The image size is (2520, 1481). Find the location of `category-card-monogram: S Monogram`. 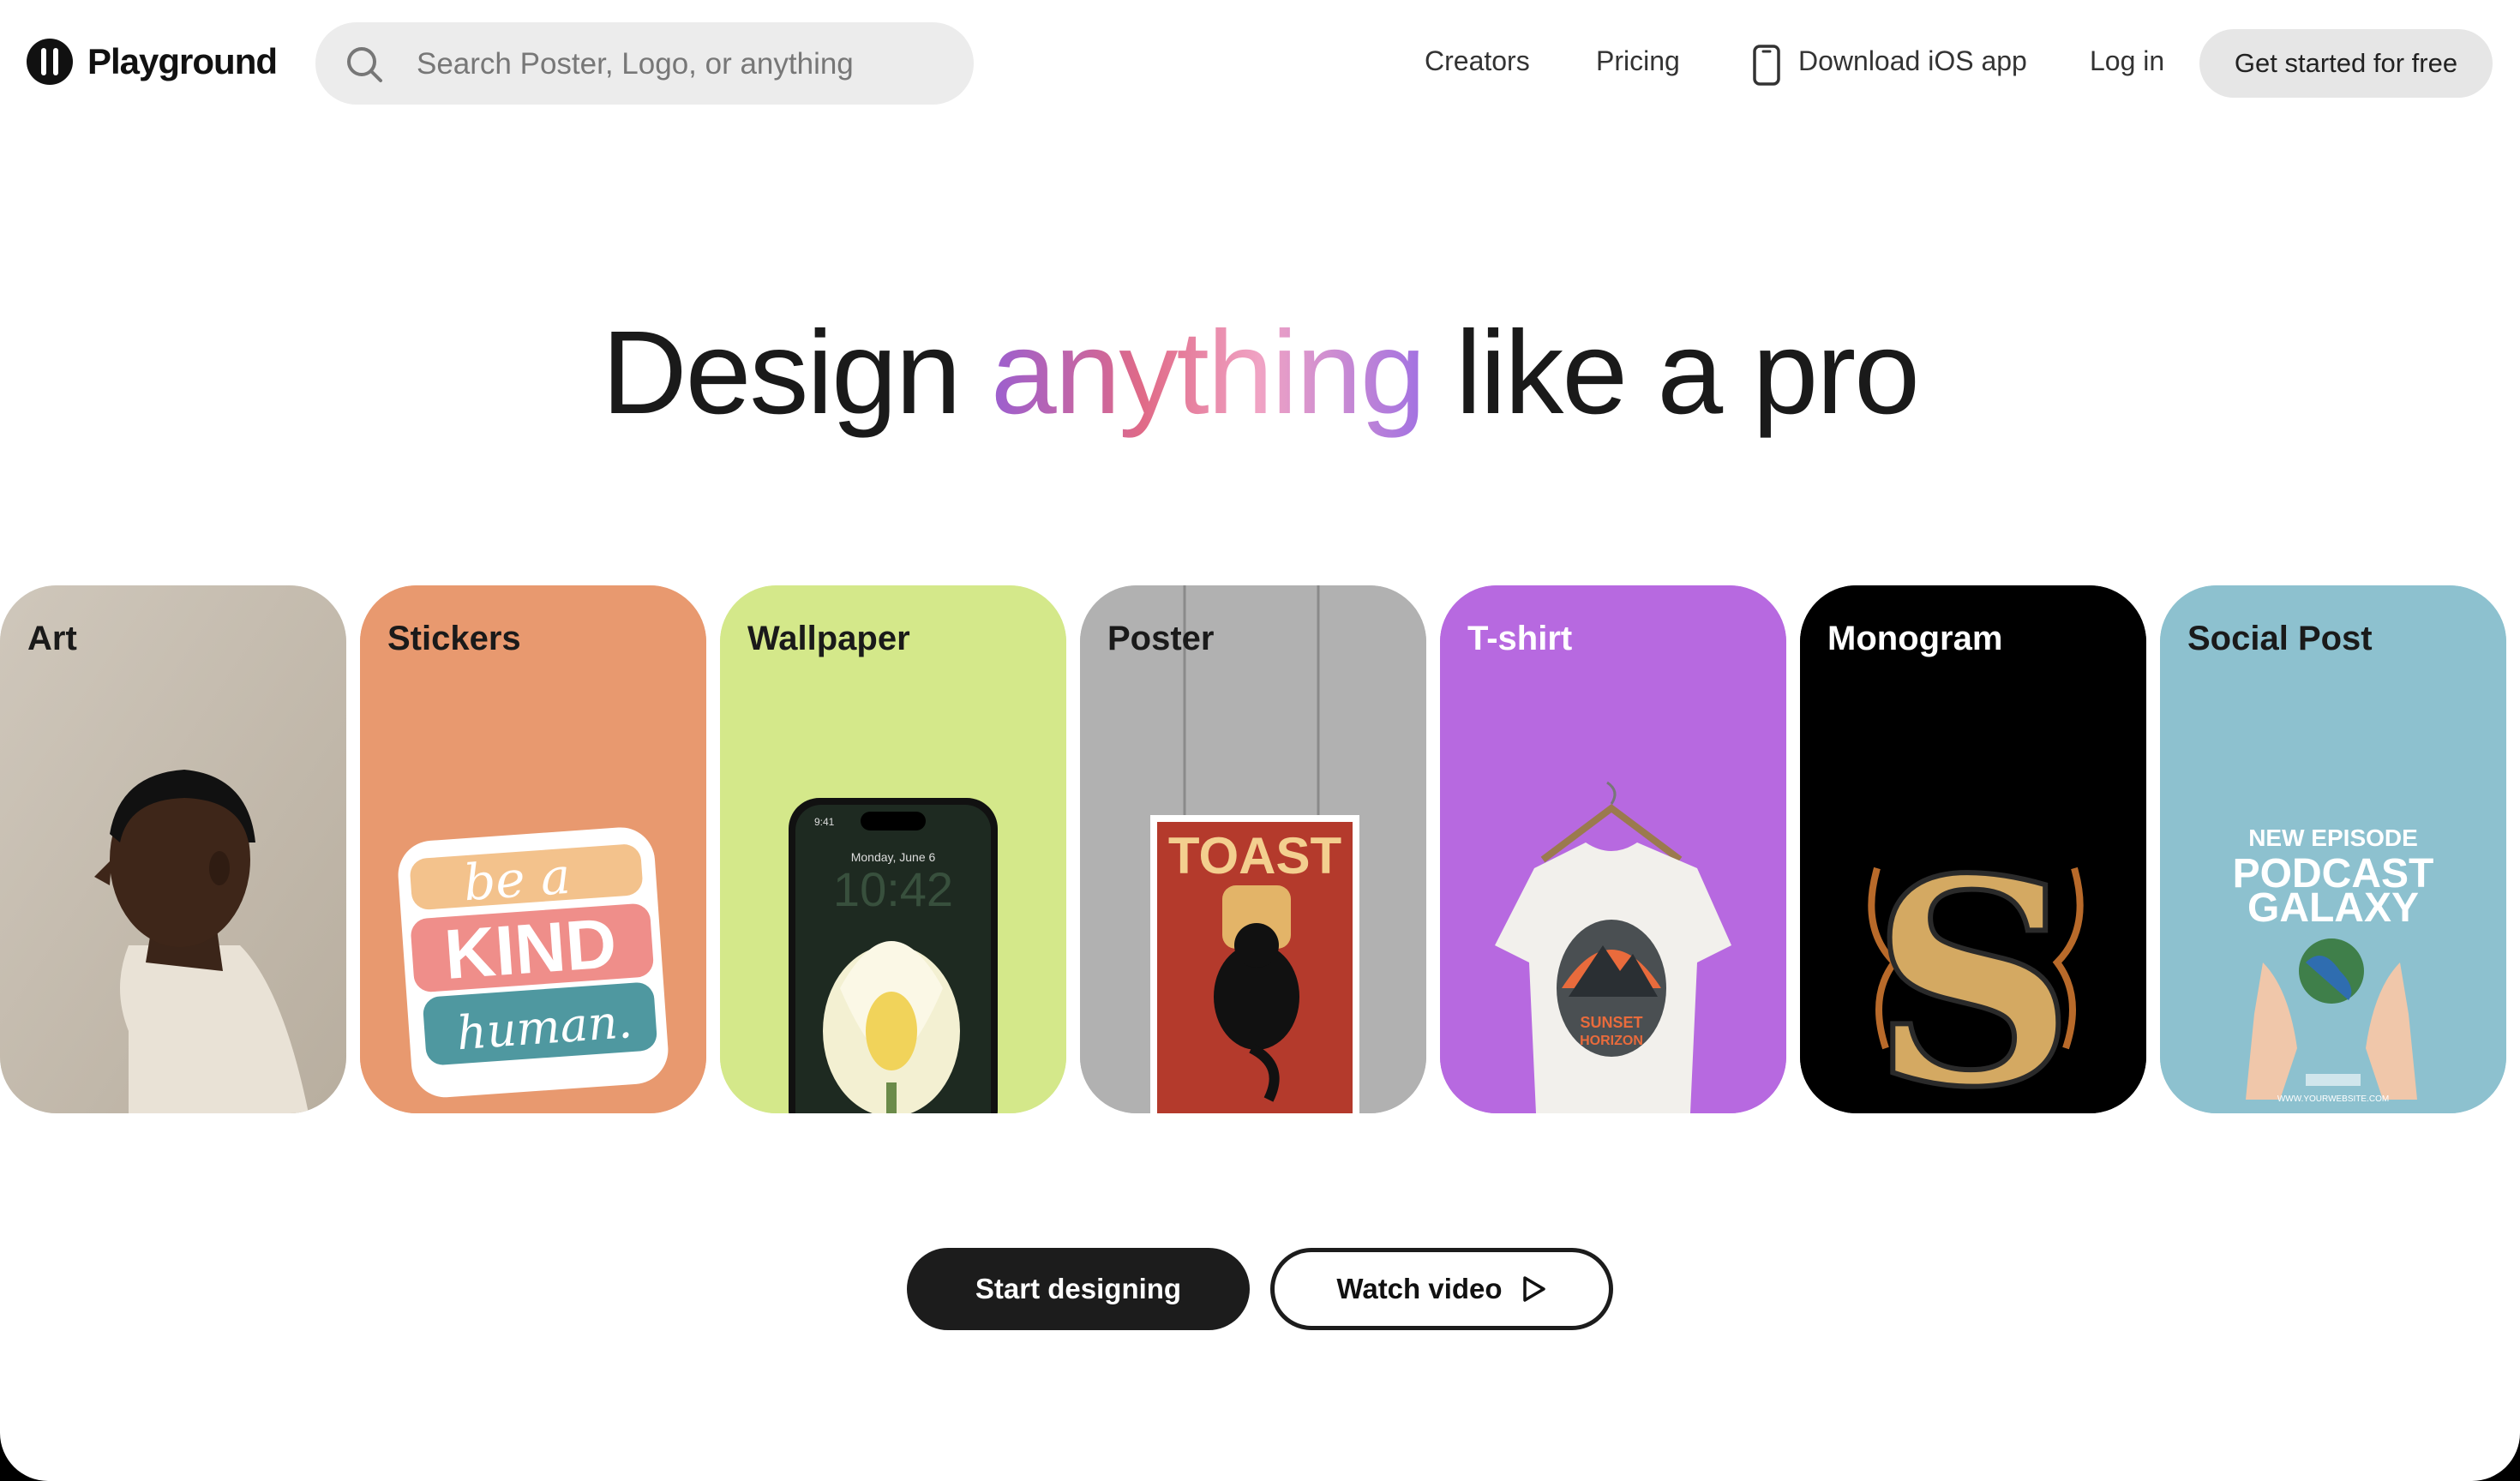

category-card-monogram: S Monogram is located at coordinates (1973, 849).